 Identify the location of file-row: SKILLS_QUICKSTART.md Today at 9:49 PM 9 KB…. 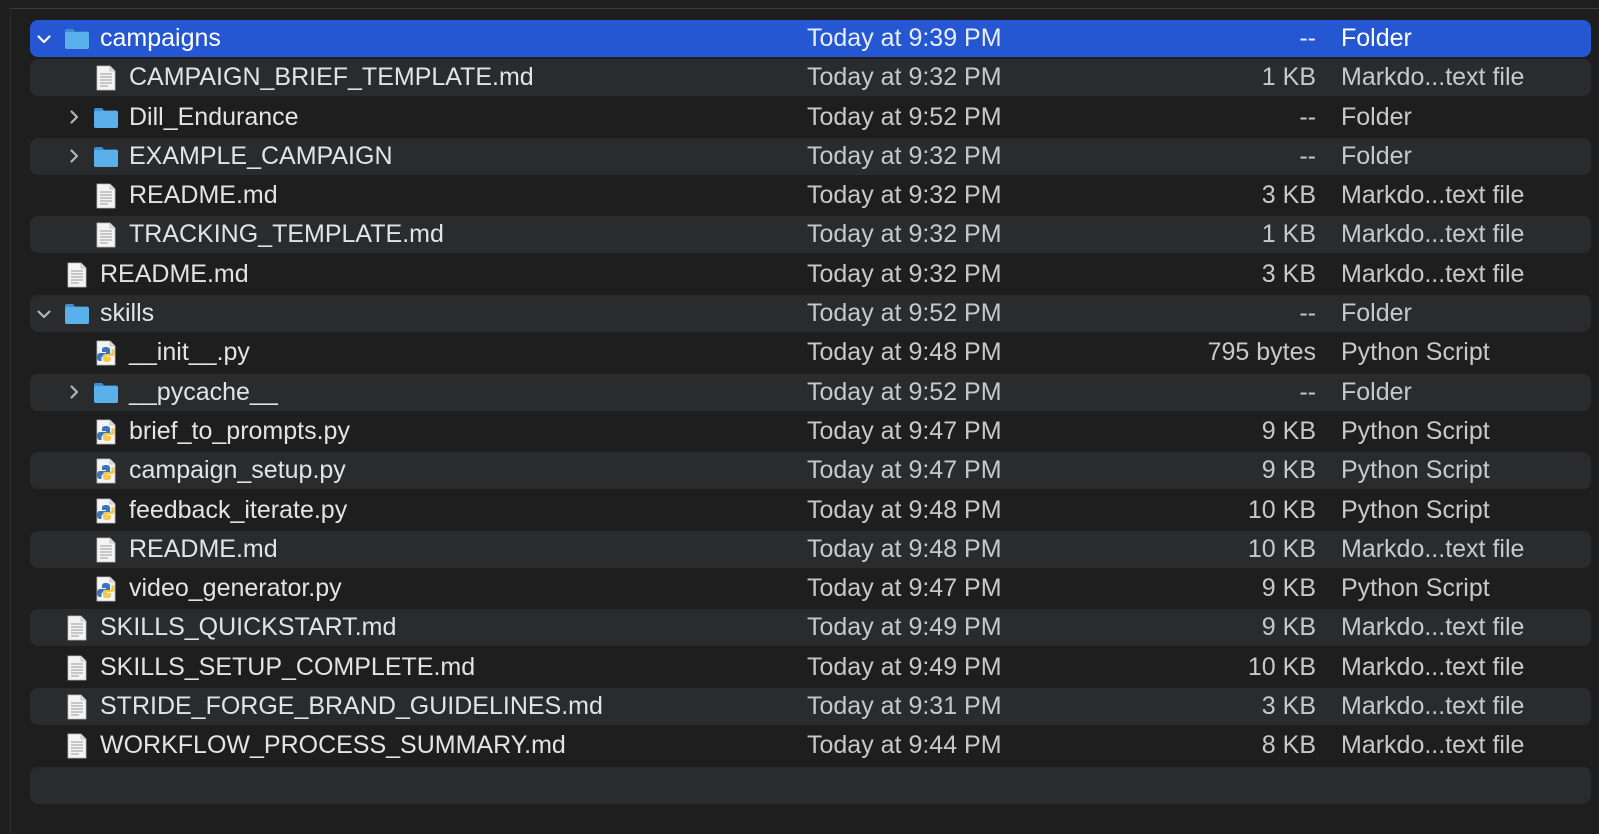
(810, 628).